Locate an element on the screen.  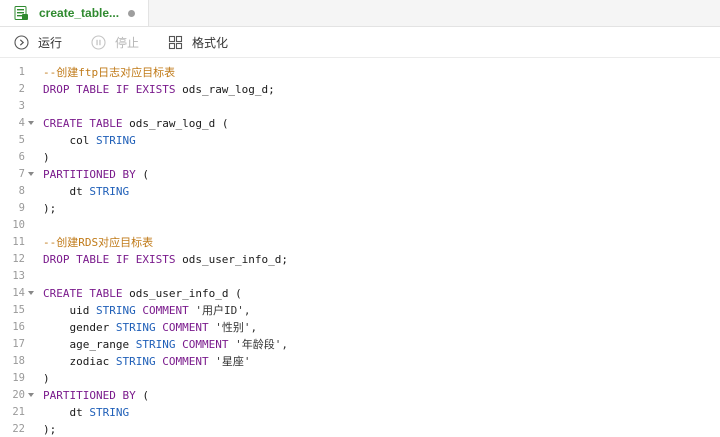
code-text: --创建RDS对应目标表 is located at coordinates (98, 242).